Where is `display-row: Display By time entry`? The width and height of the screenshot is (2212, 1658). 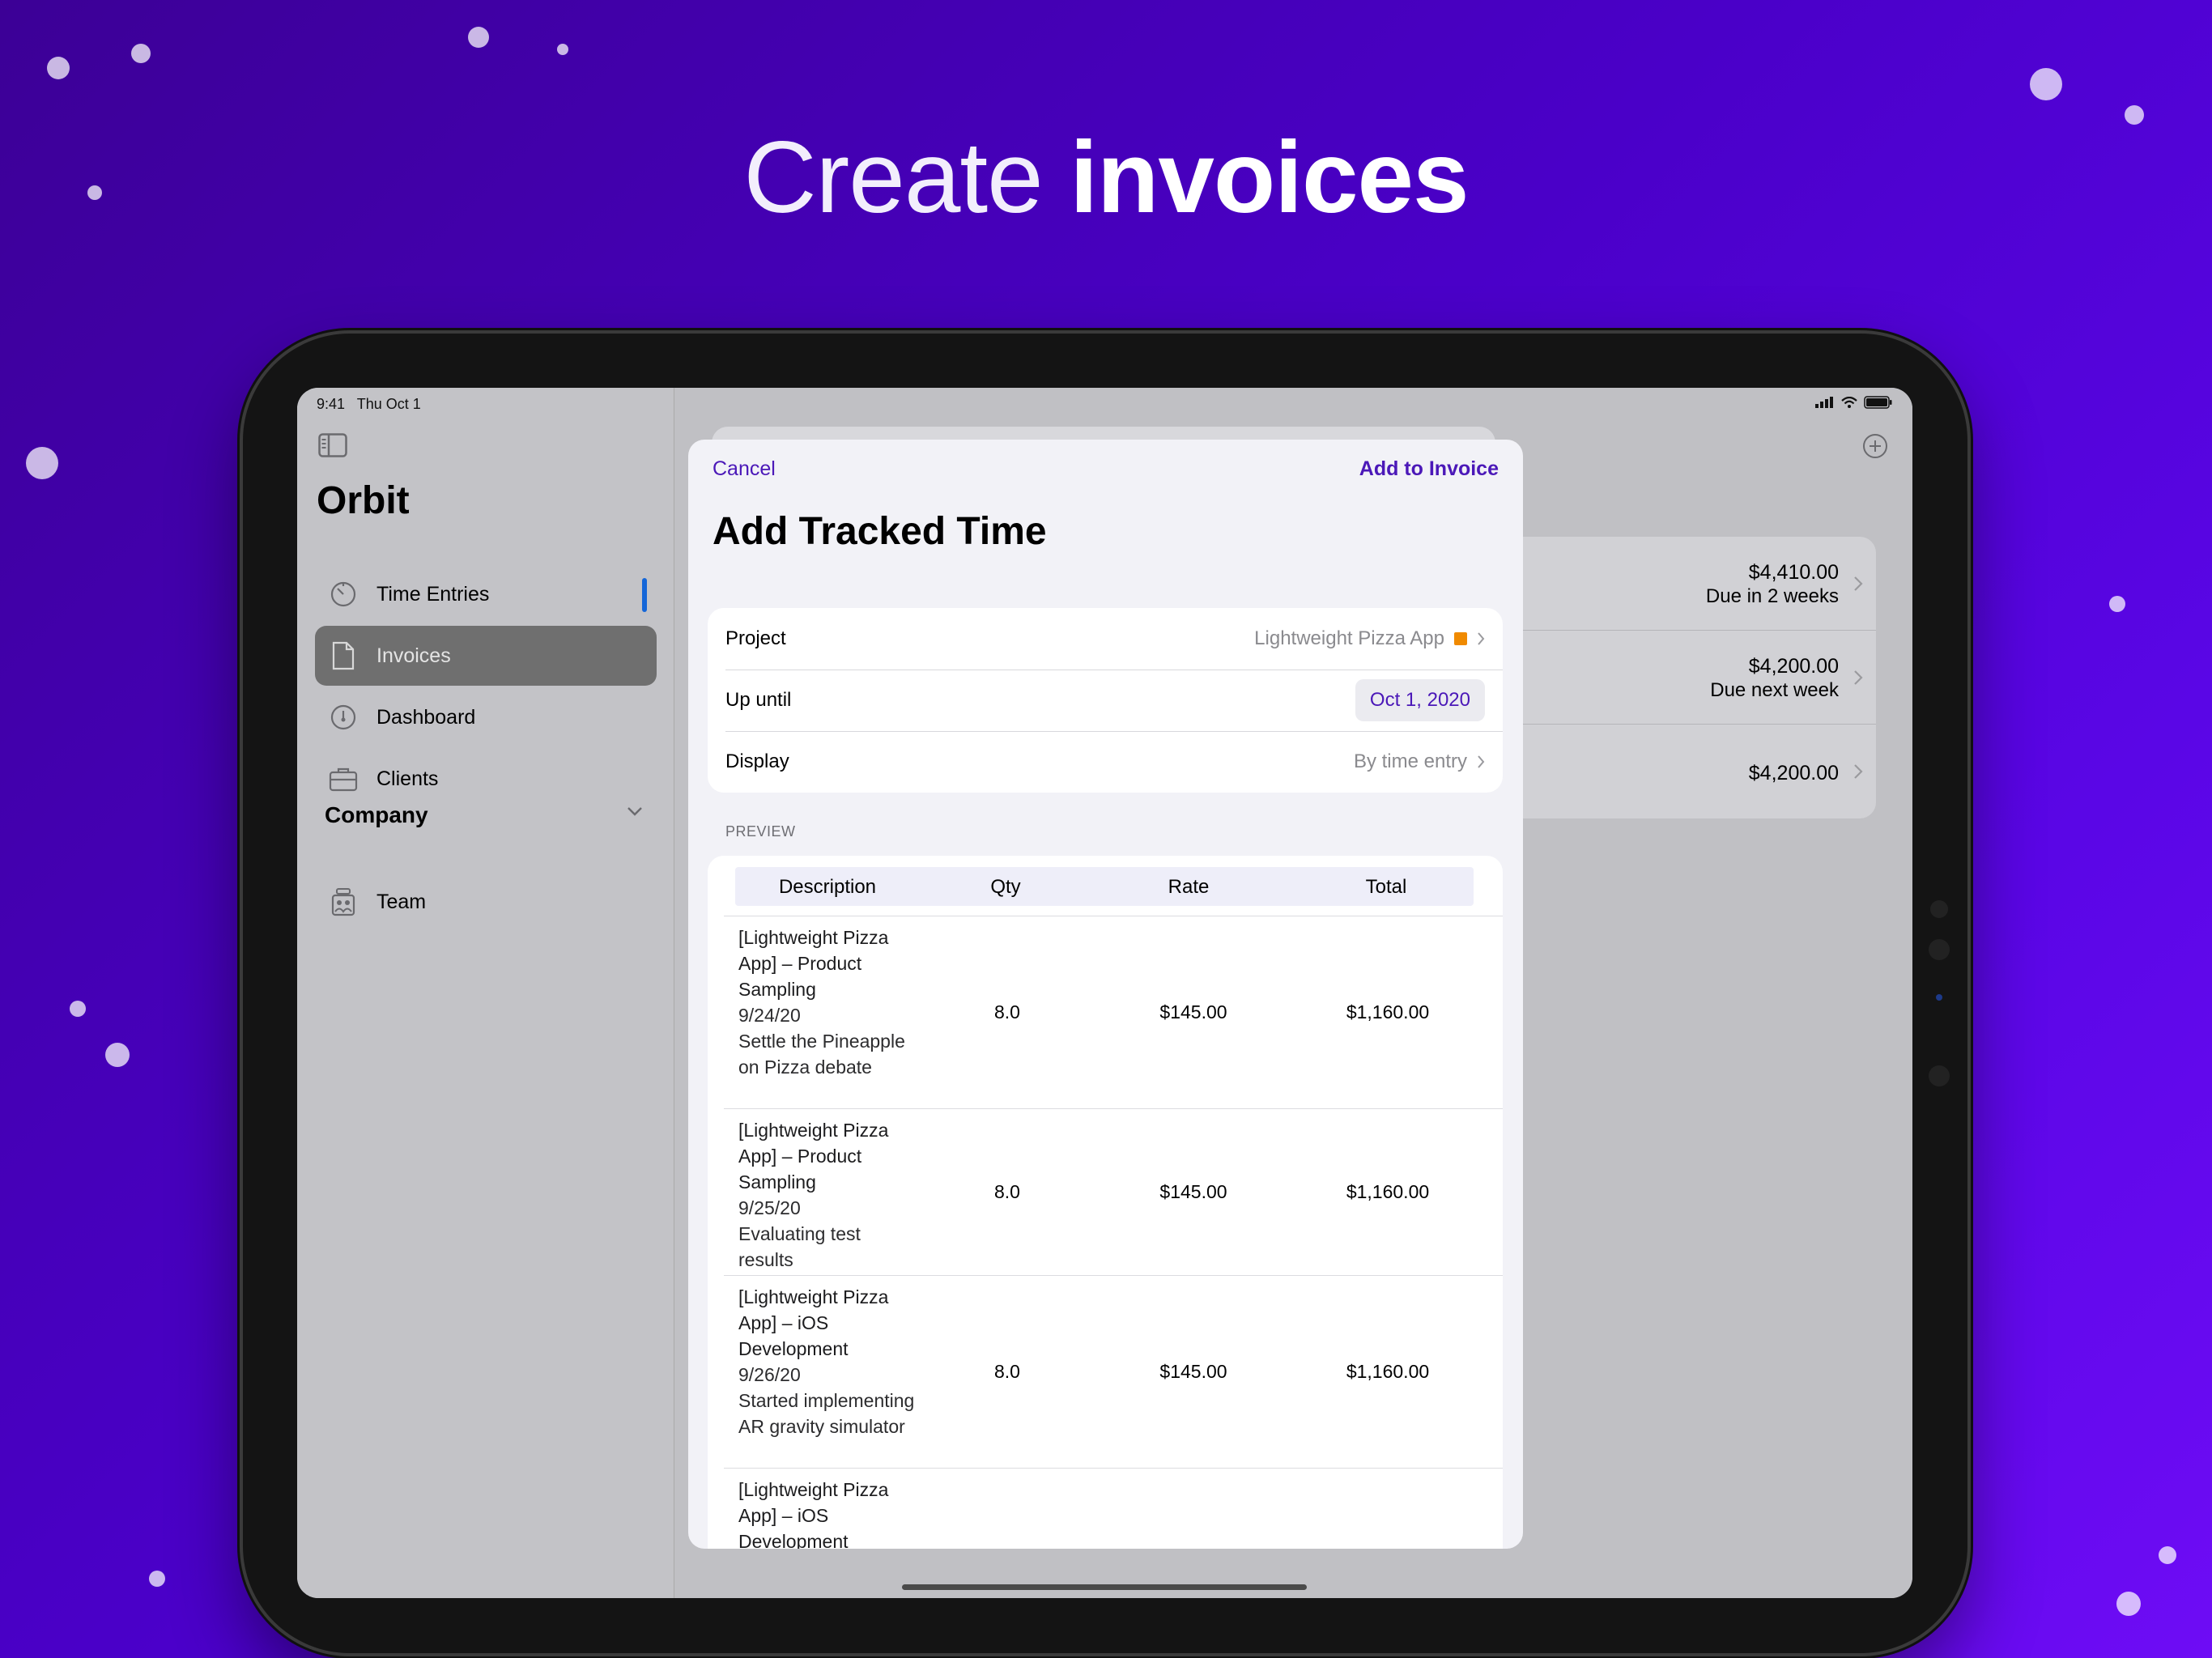
display-row: Display By time entry is located at coordinates (1105, 762).